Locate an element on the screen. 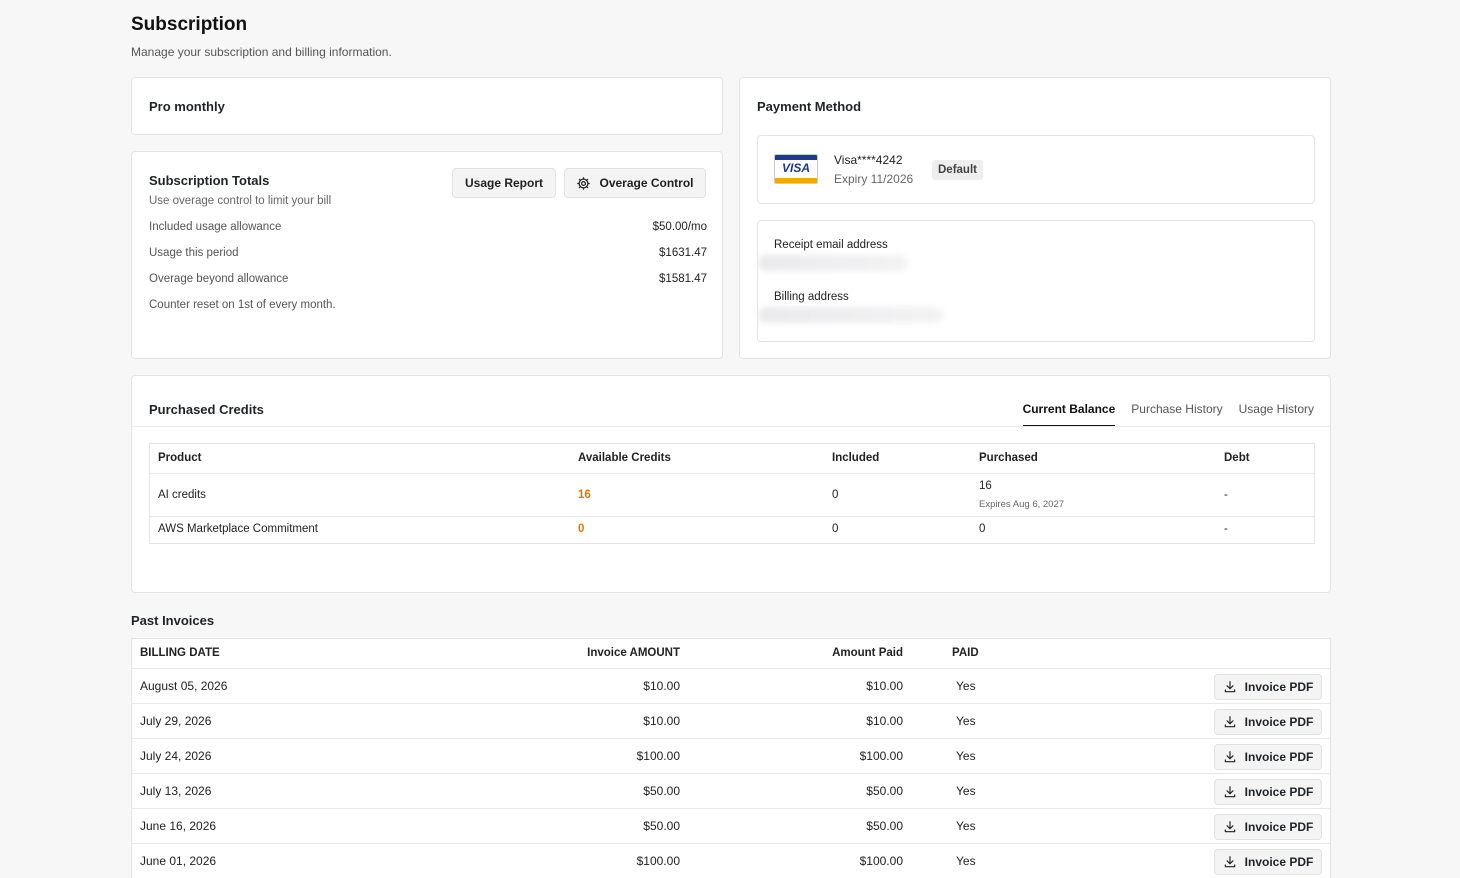 Image resolution: width=1460 pixels, height=878 pixels. tab-current-balance: Current Balance is located at coordinates (1069, 414).